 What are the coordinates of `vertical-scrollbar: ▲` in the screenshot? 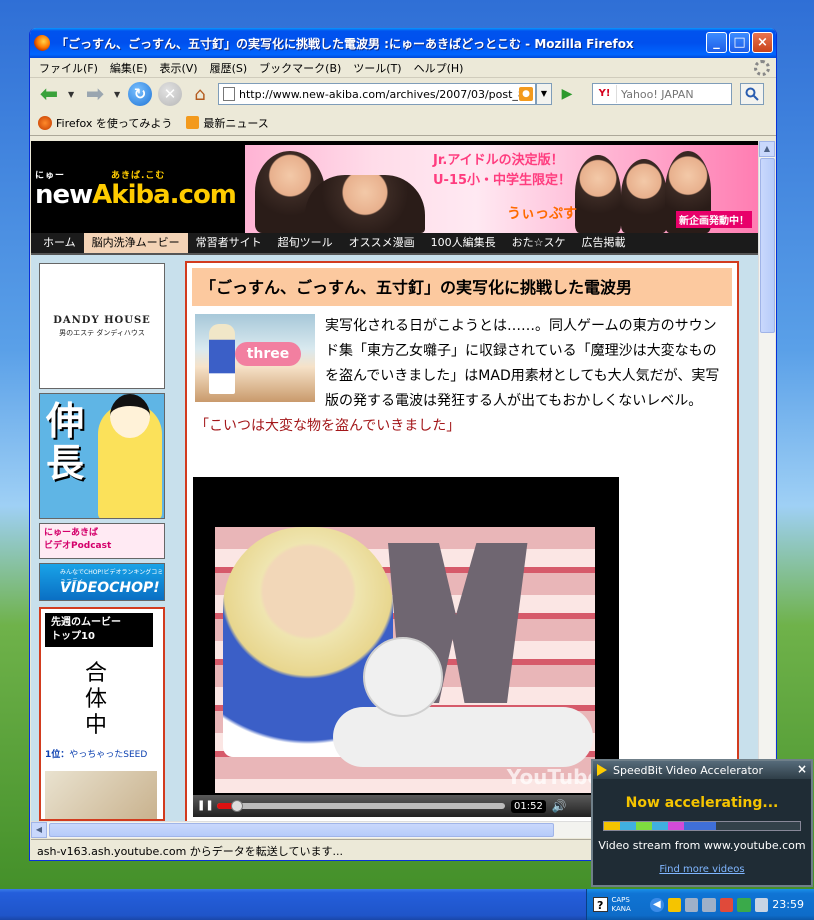 It's located at (766, 481).